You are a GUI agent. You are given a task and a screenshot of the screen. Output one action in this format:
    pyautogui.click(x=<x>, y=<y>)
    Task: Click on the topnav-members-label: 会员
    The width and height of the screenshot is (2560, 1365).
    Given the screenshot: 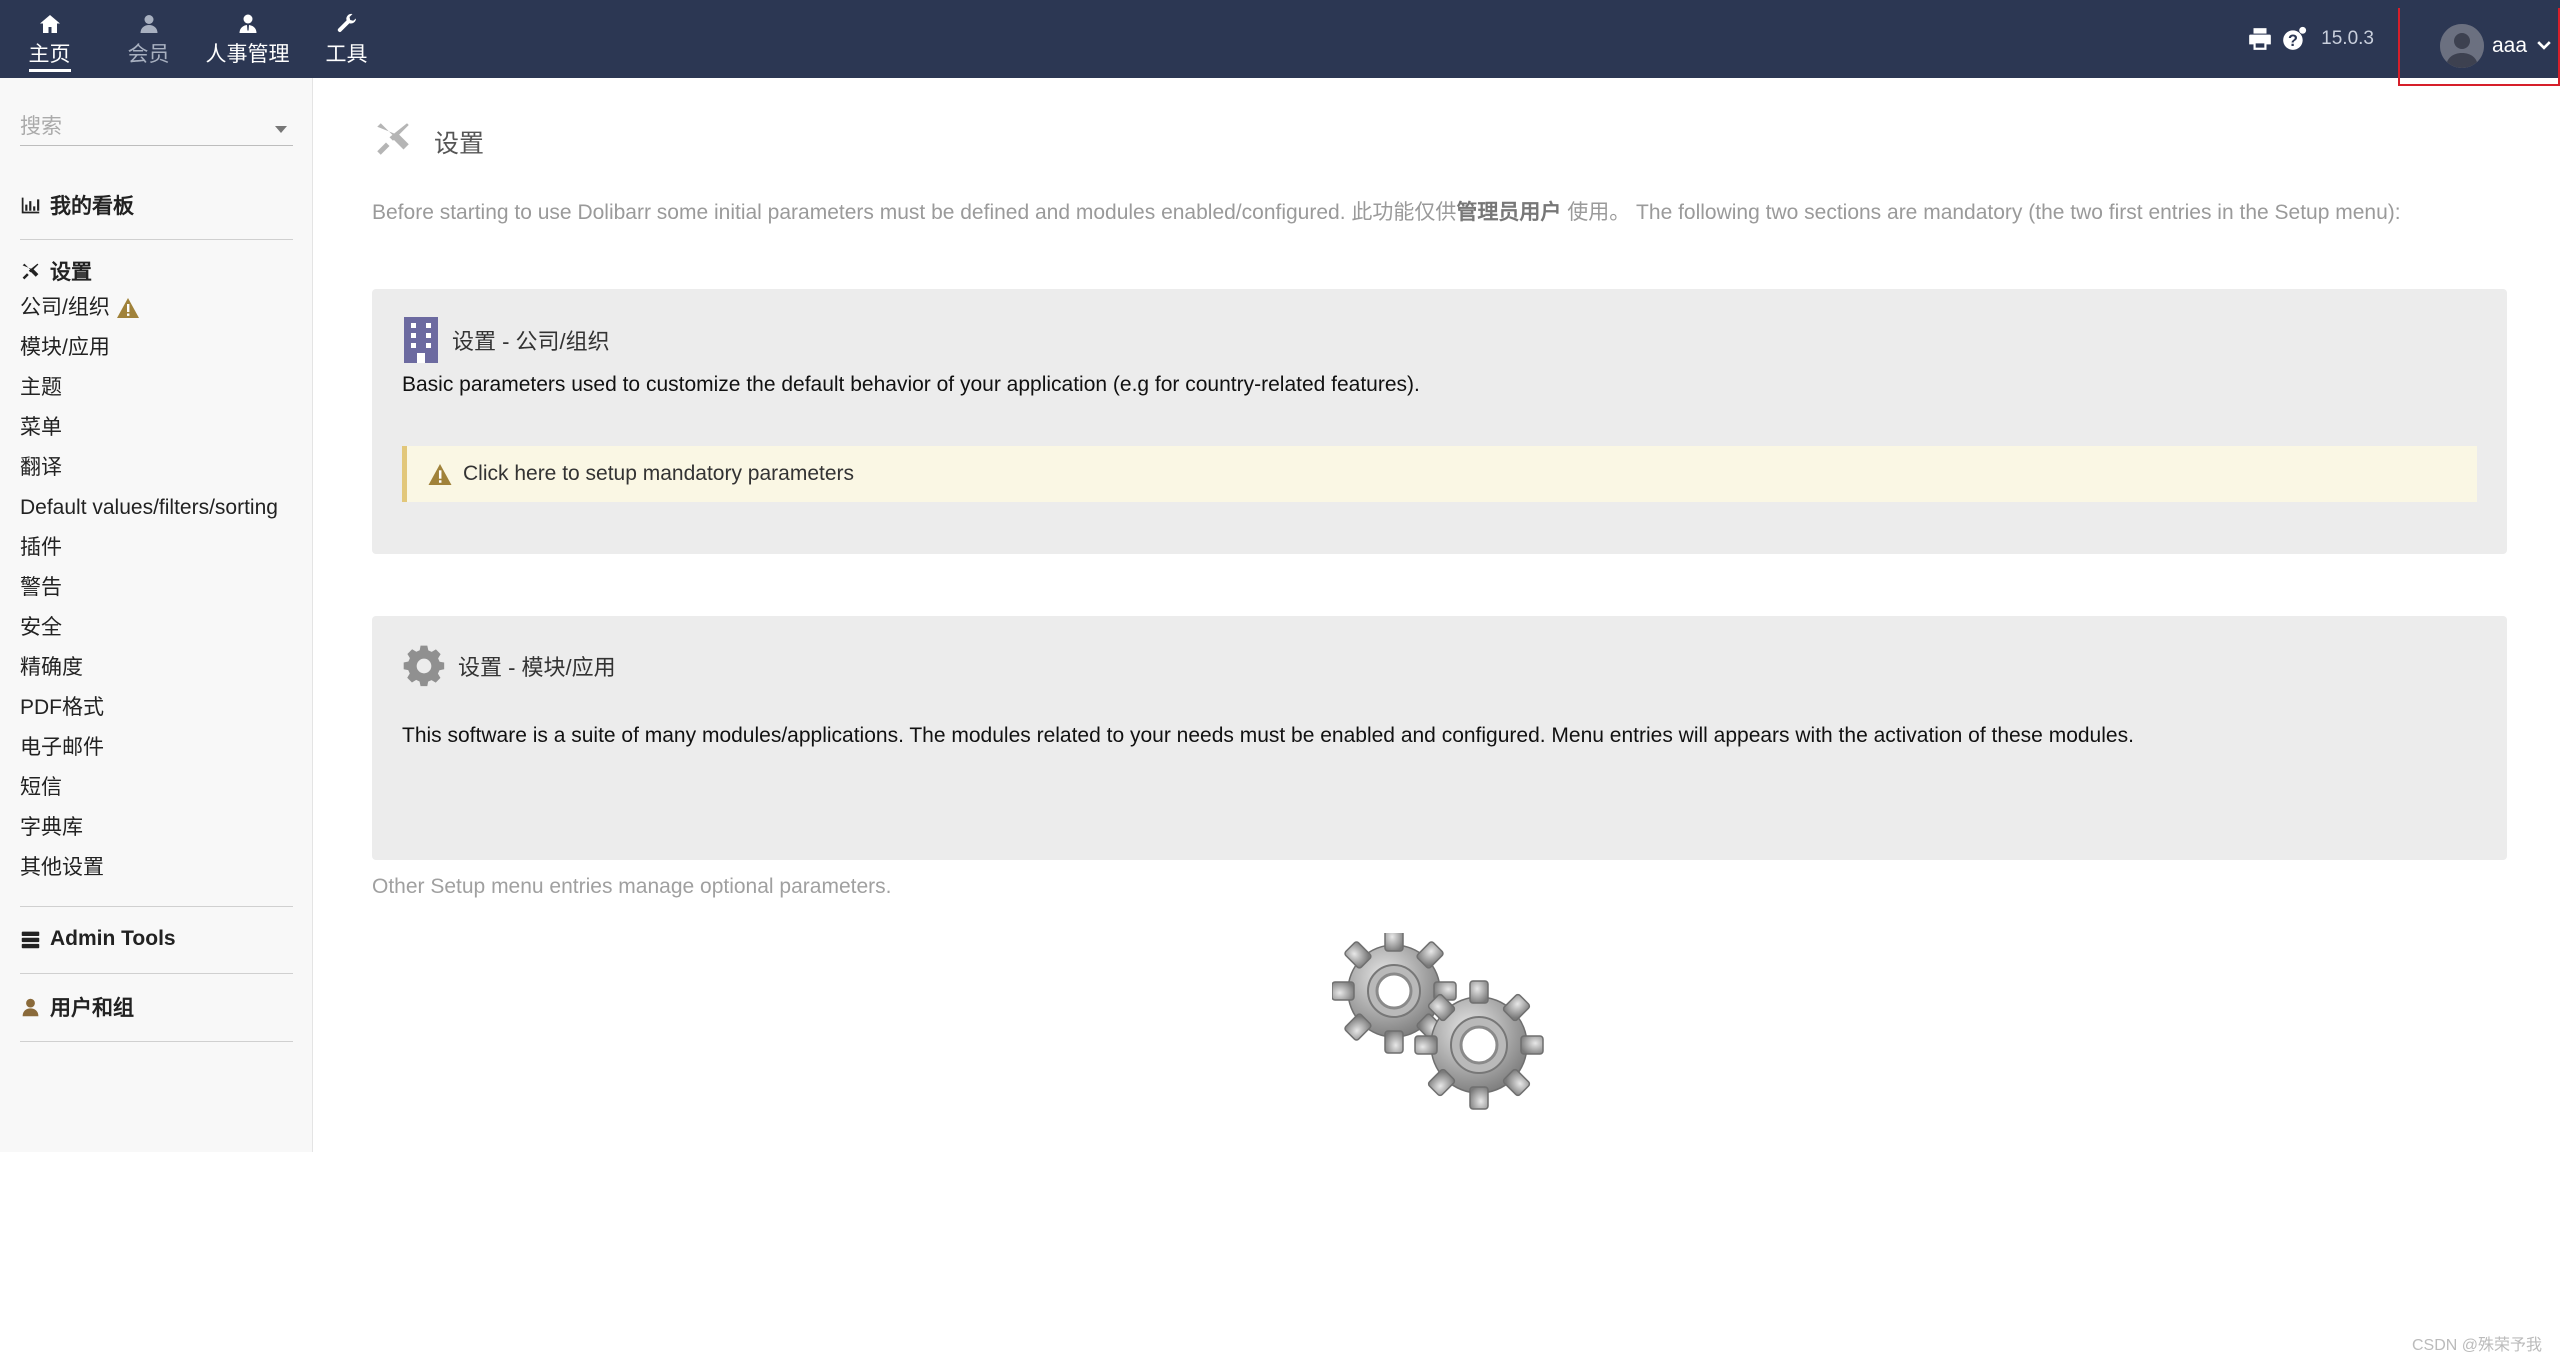 What is the action you would take?
    pyautogui.click(x=148, y=54)
    